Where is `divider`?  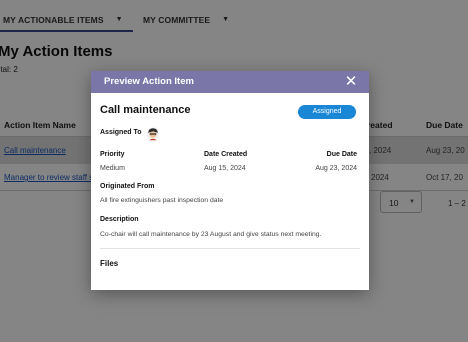 divider is located at coordinates (230, 248).